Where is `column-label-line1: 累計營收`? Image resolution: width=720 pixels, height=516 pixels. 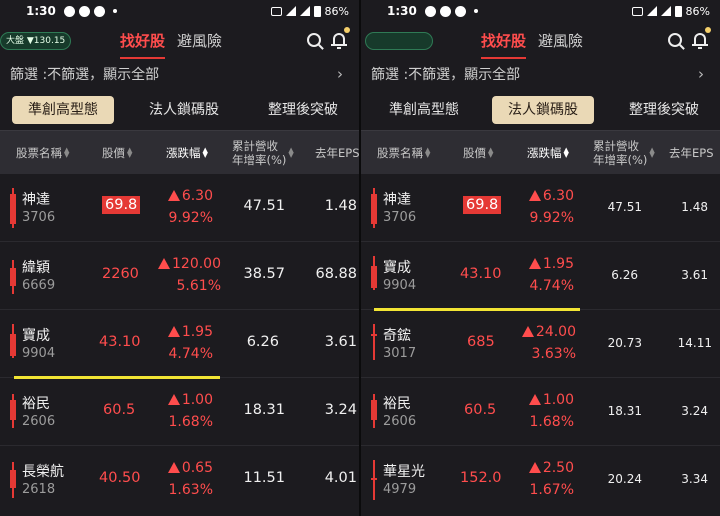
column-label-line1: 累計營收 is located at coordinates (255, 145).